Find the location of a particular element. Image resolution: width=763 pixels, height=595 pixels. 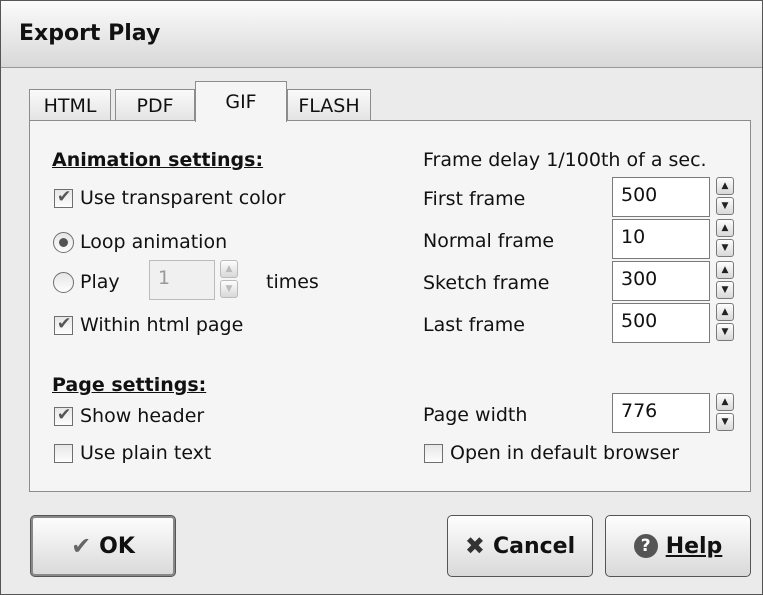

frame-delay-heading: Frame delay 1/100th of a sec. is located at coordinates (565, 160).